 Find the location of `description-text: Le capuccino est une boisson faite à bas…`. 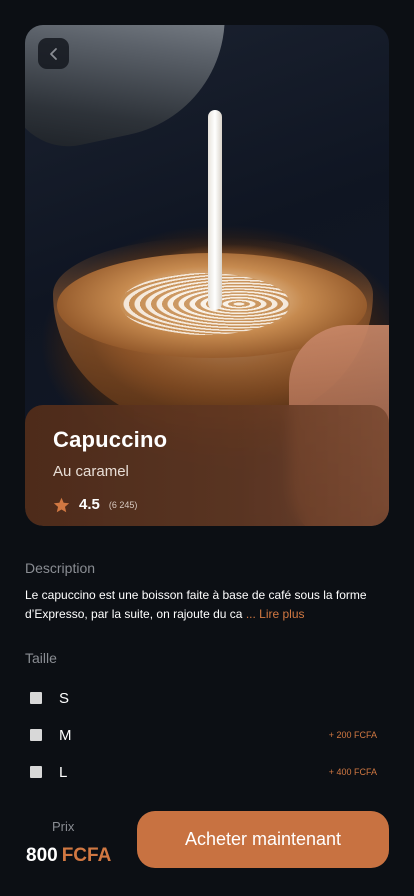

description-text: Le capuccino est une boisson faite à bas… is located at coordinates (205, 605).